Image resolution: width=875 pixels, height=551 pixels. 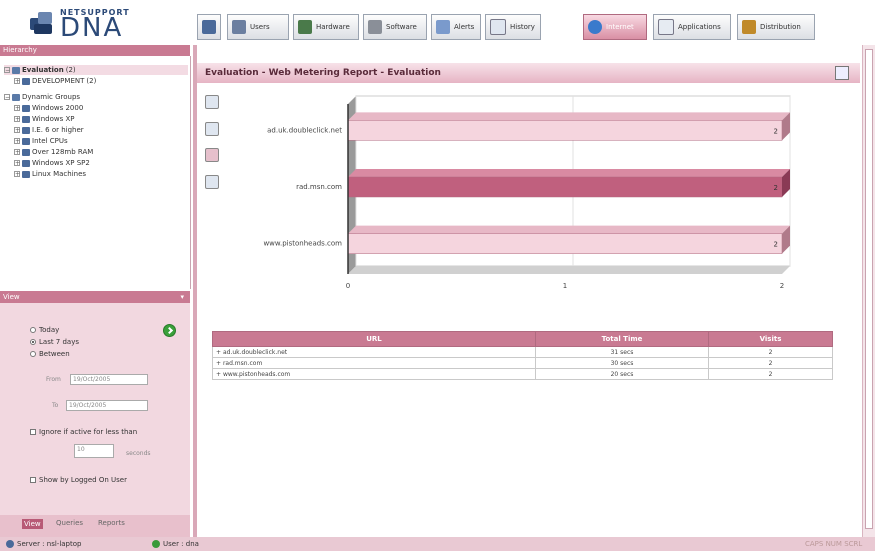 What do you see at coordinates (78, 480) in the screenshot?
I see `show-logged-user-checkbox: Show by Logged On User` at bounding box center [78, 480].